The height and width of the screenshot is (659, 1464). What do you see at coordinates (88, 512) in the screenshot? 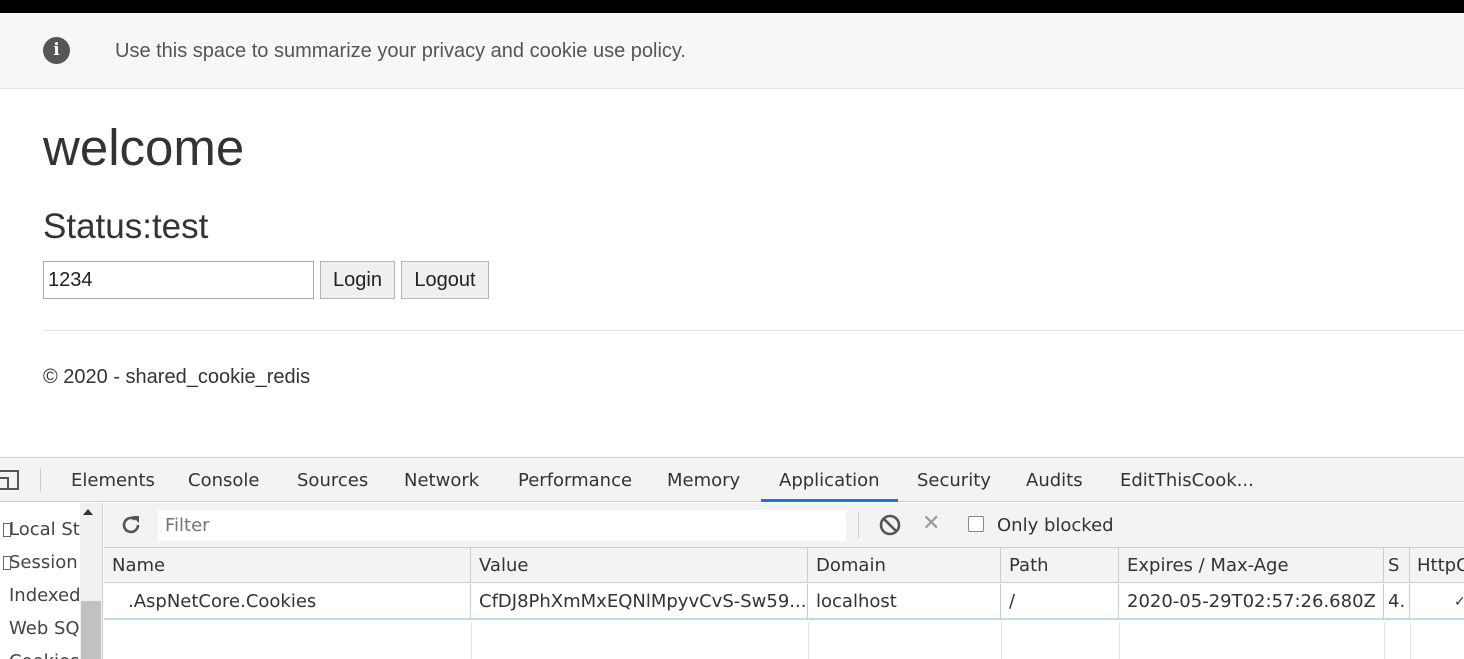
I see `scroll-up-arrow-icon` at bounding box center [88, 512].